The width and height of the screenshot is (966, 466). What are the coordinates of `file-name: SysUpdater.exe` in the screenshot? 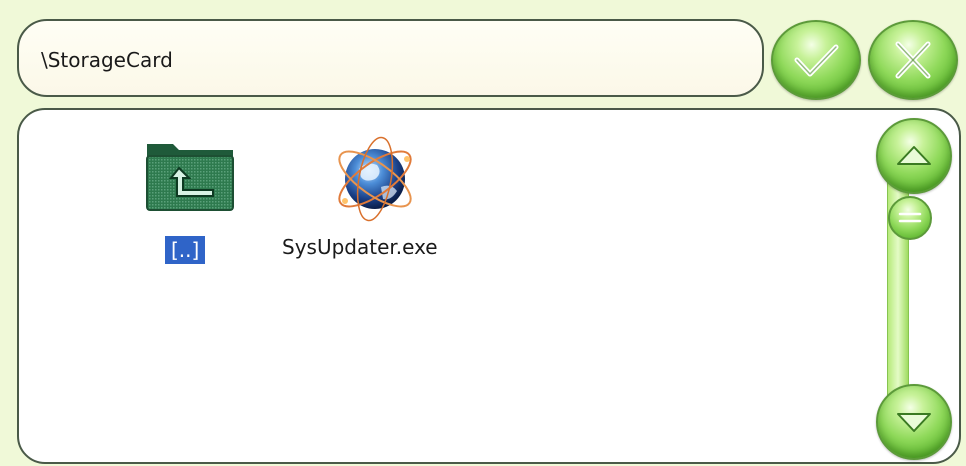 It's located at (360, 247).